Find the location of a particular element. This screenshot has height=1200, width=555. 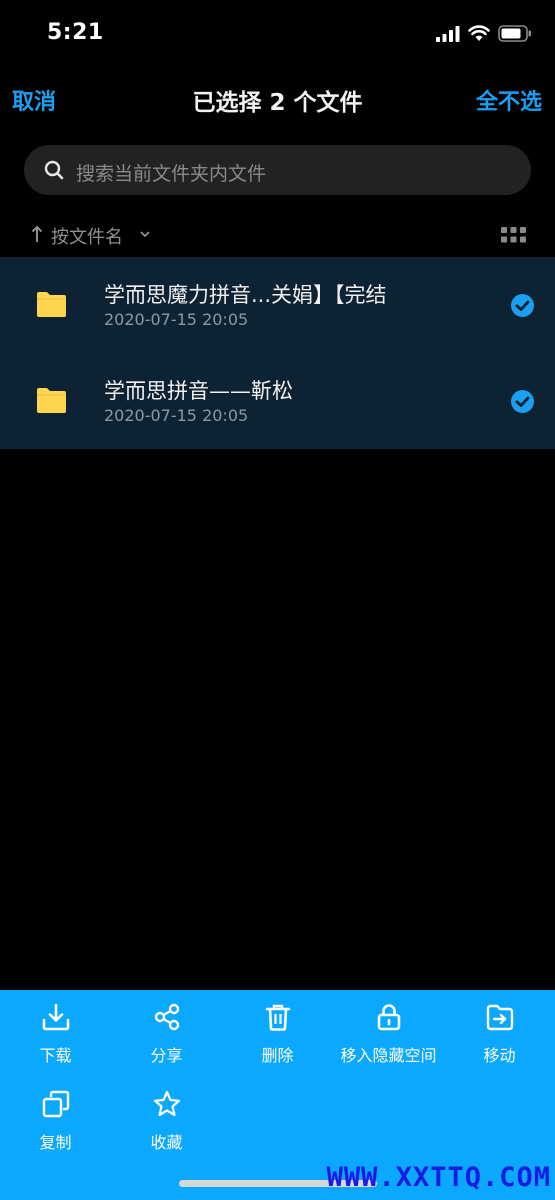

move-button: 移动 is located at coordinates (499, 1030).